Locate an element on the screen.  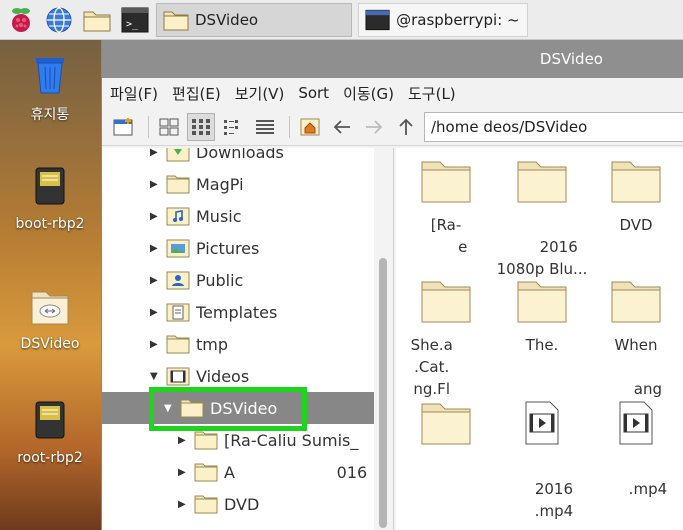
icon-view-icon is located at coordinates (169, 126).